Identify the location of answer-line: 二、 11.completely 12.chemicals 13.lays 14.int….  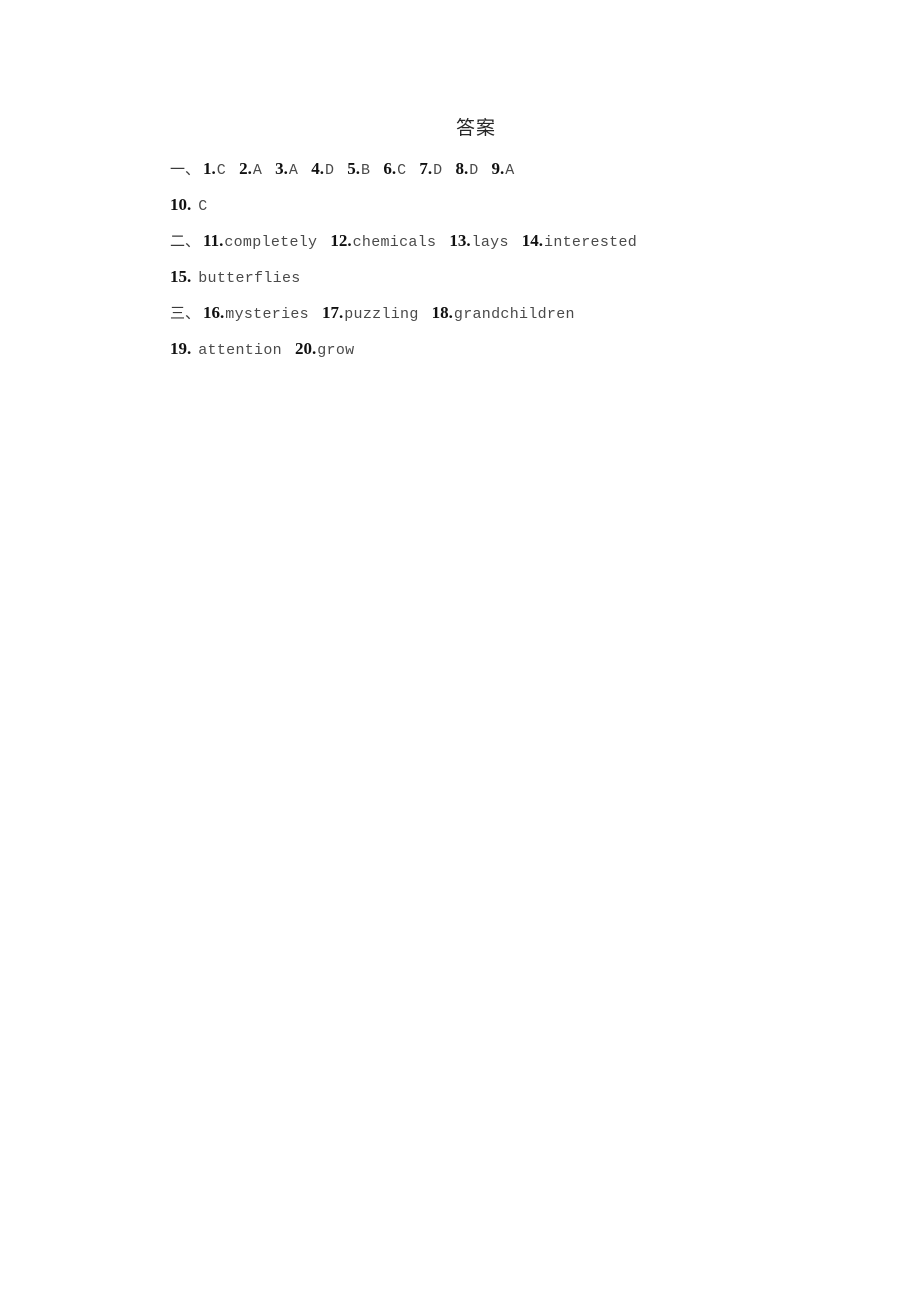
(520, 244).